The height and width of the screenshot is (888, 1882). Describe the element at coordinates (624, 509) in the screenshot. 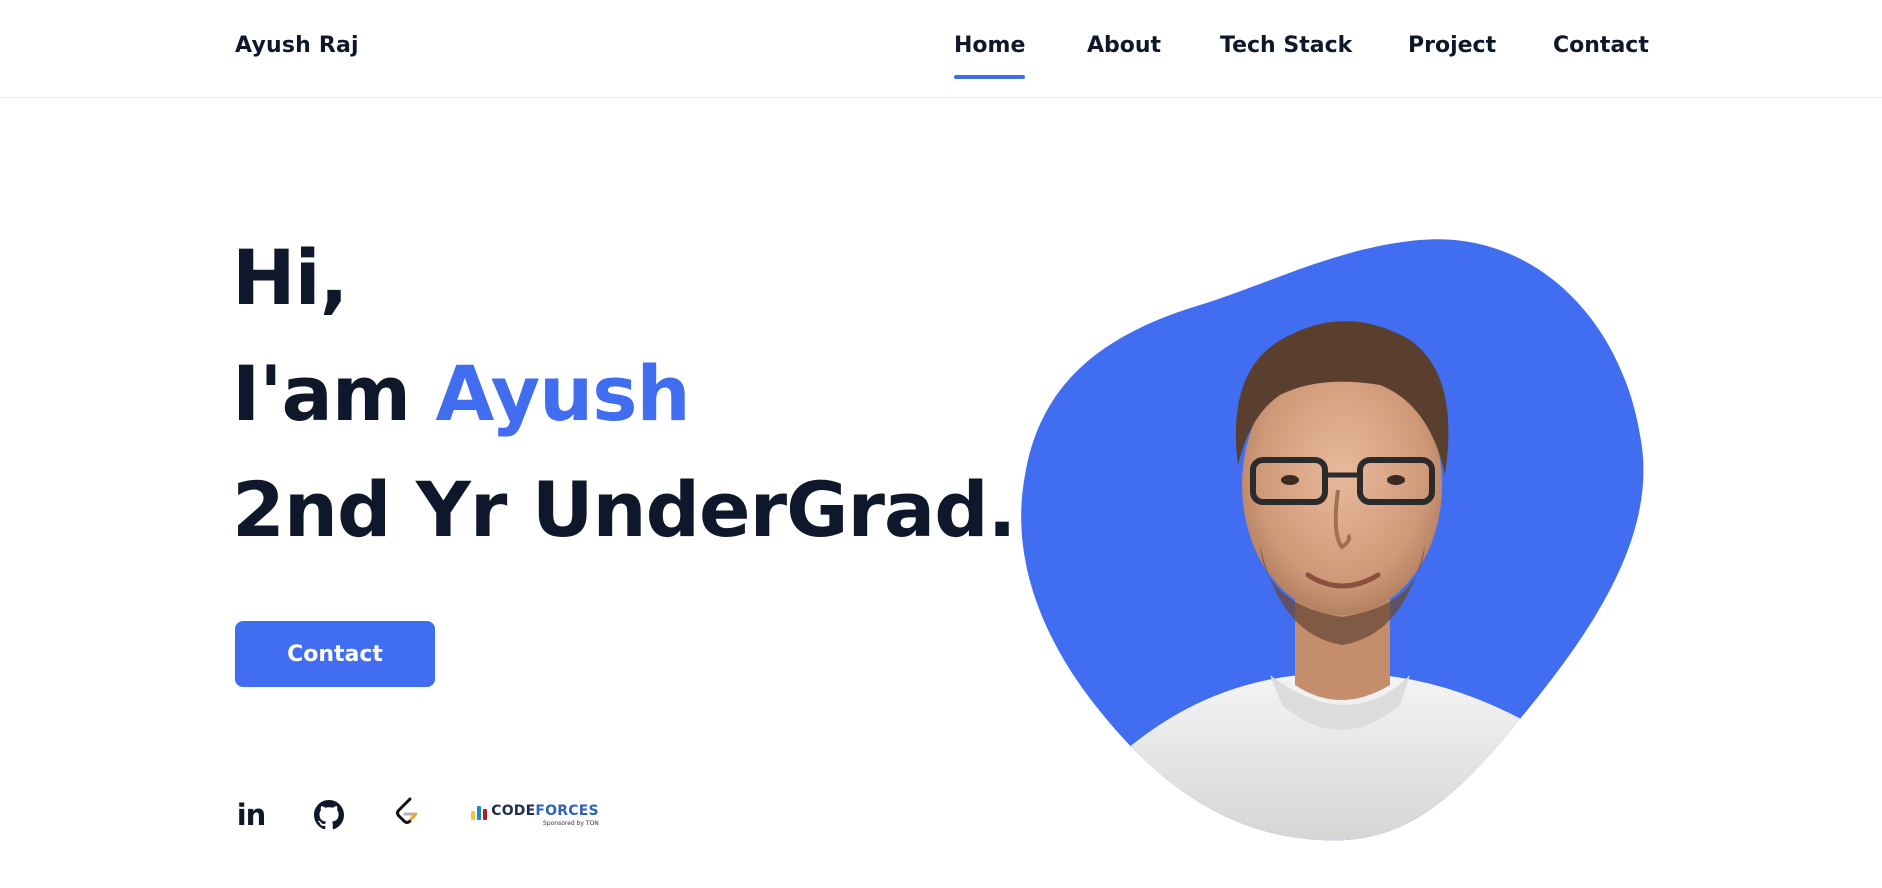

I see `hero-role: 2nd Yr UnderGrad.` at that location.